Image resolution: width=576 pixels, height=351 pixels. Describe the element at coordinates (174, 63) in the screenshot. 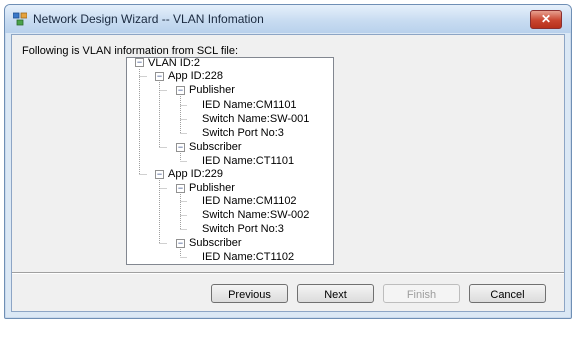

I see `tree-node-vlan: VLAN ID:2` at that location.